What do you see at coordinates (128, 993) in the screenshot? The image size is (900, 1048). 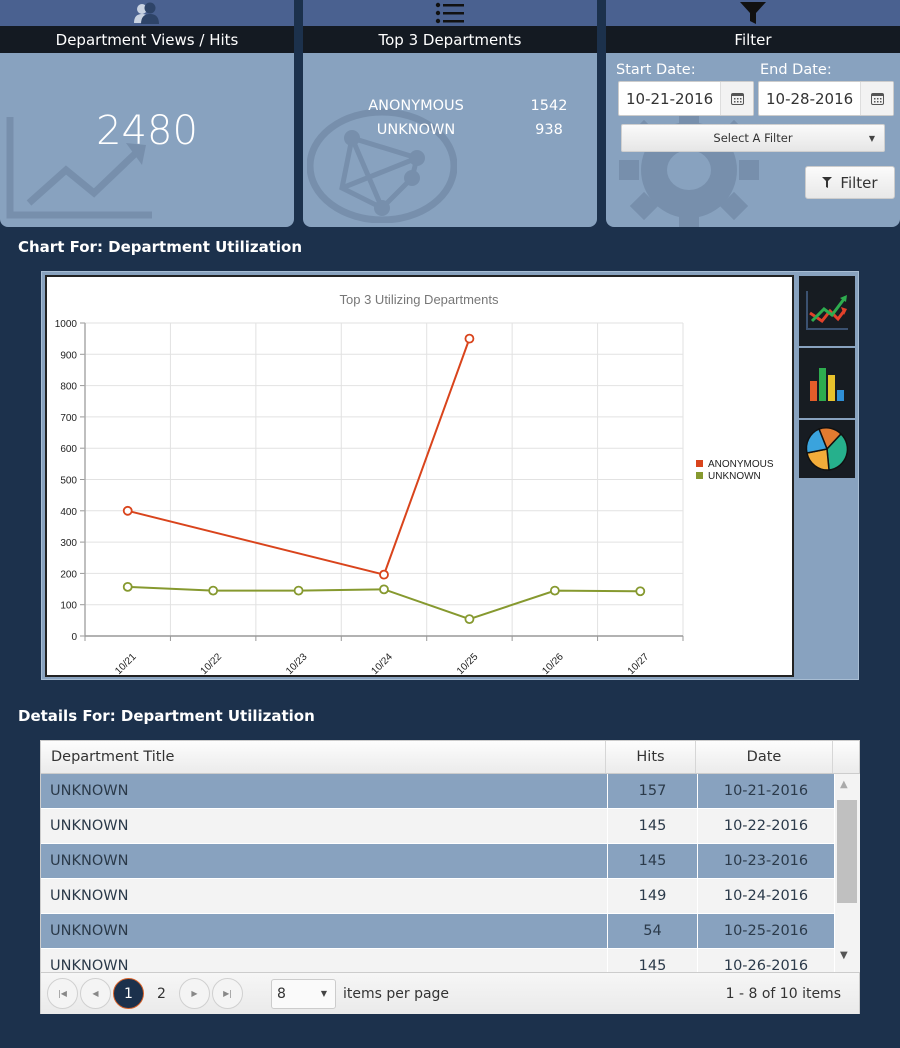 I see `page-1-button: 1` at bounding box center [128, 993].